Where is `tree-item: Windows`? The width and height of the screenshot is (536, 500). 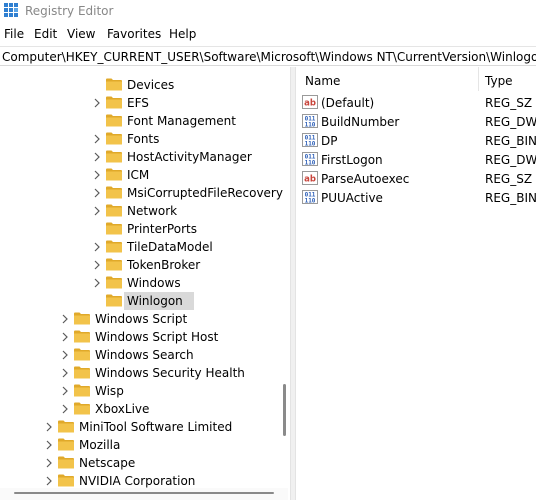
tree-item: Windows is located at coordinates (140, 283).